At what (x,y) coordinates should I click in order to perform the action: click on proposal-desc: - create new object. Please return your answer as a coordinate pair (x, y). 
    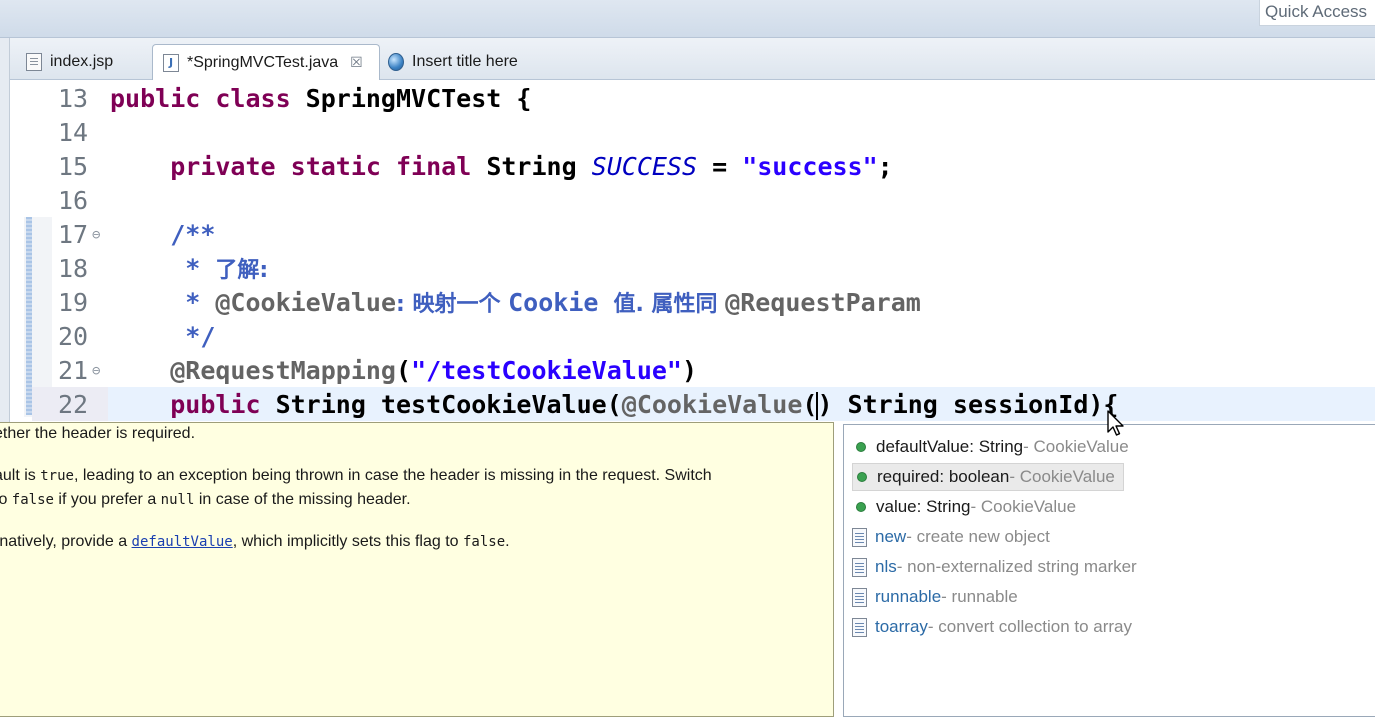
    Looking at the image, I should click on (978, 536).